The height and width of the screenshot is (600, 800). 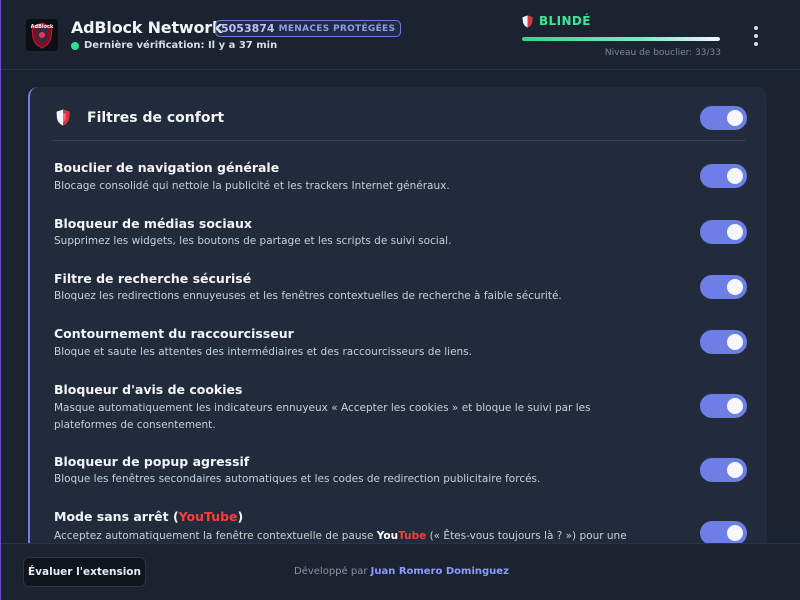 What do you see at coordinates (152, 461) in the screenshot?
I see `filter-title: Bloqueur de popup agressif` at bounding box center [152, 461].